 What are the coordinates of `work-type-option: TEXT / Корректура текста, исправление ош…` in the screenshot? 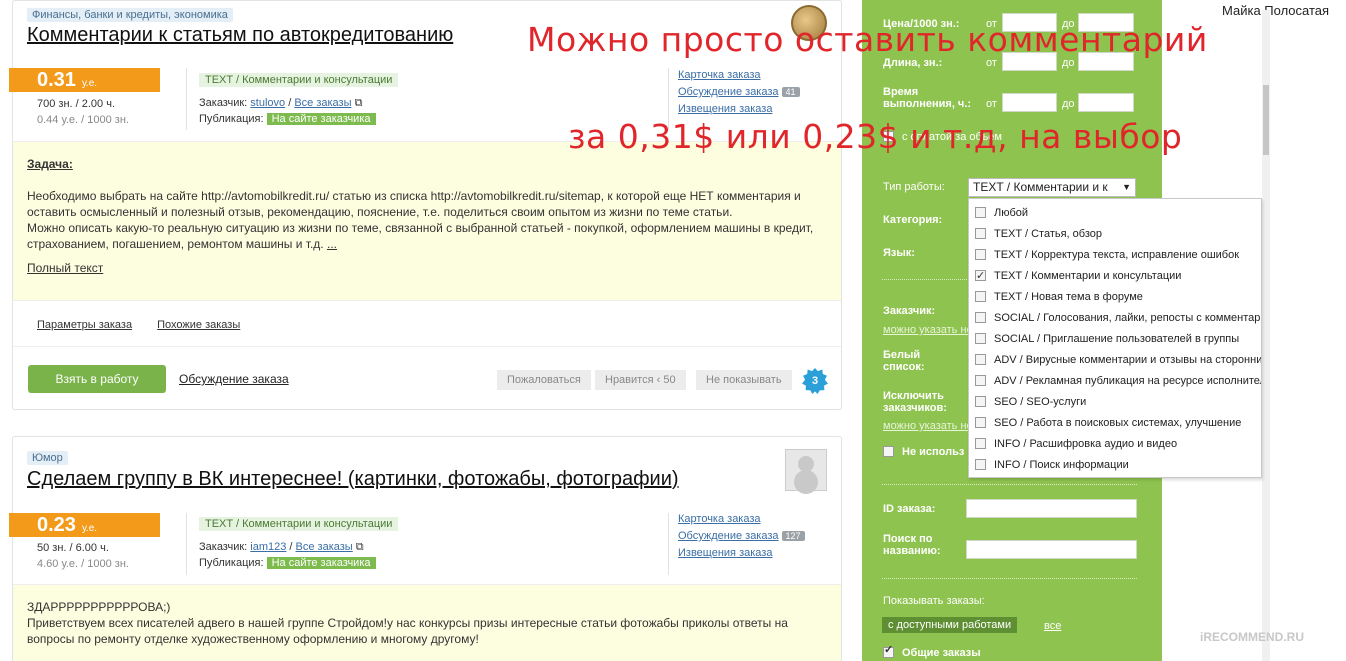 It's located at (1115, 255).